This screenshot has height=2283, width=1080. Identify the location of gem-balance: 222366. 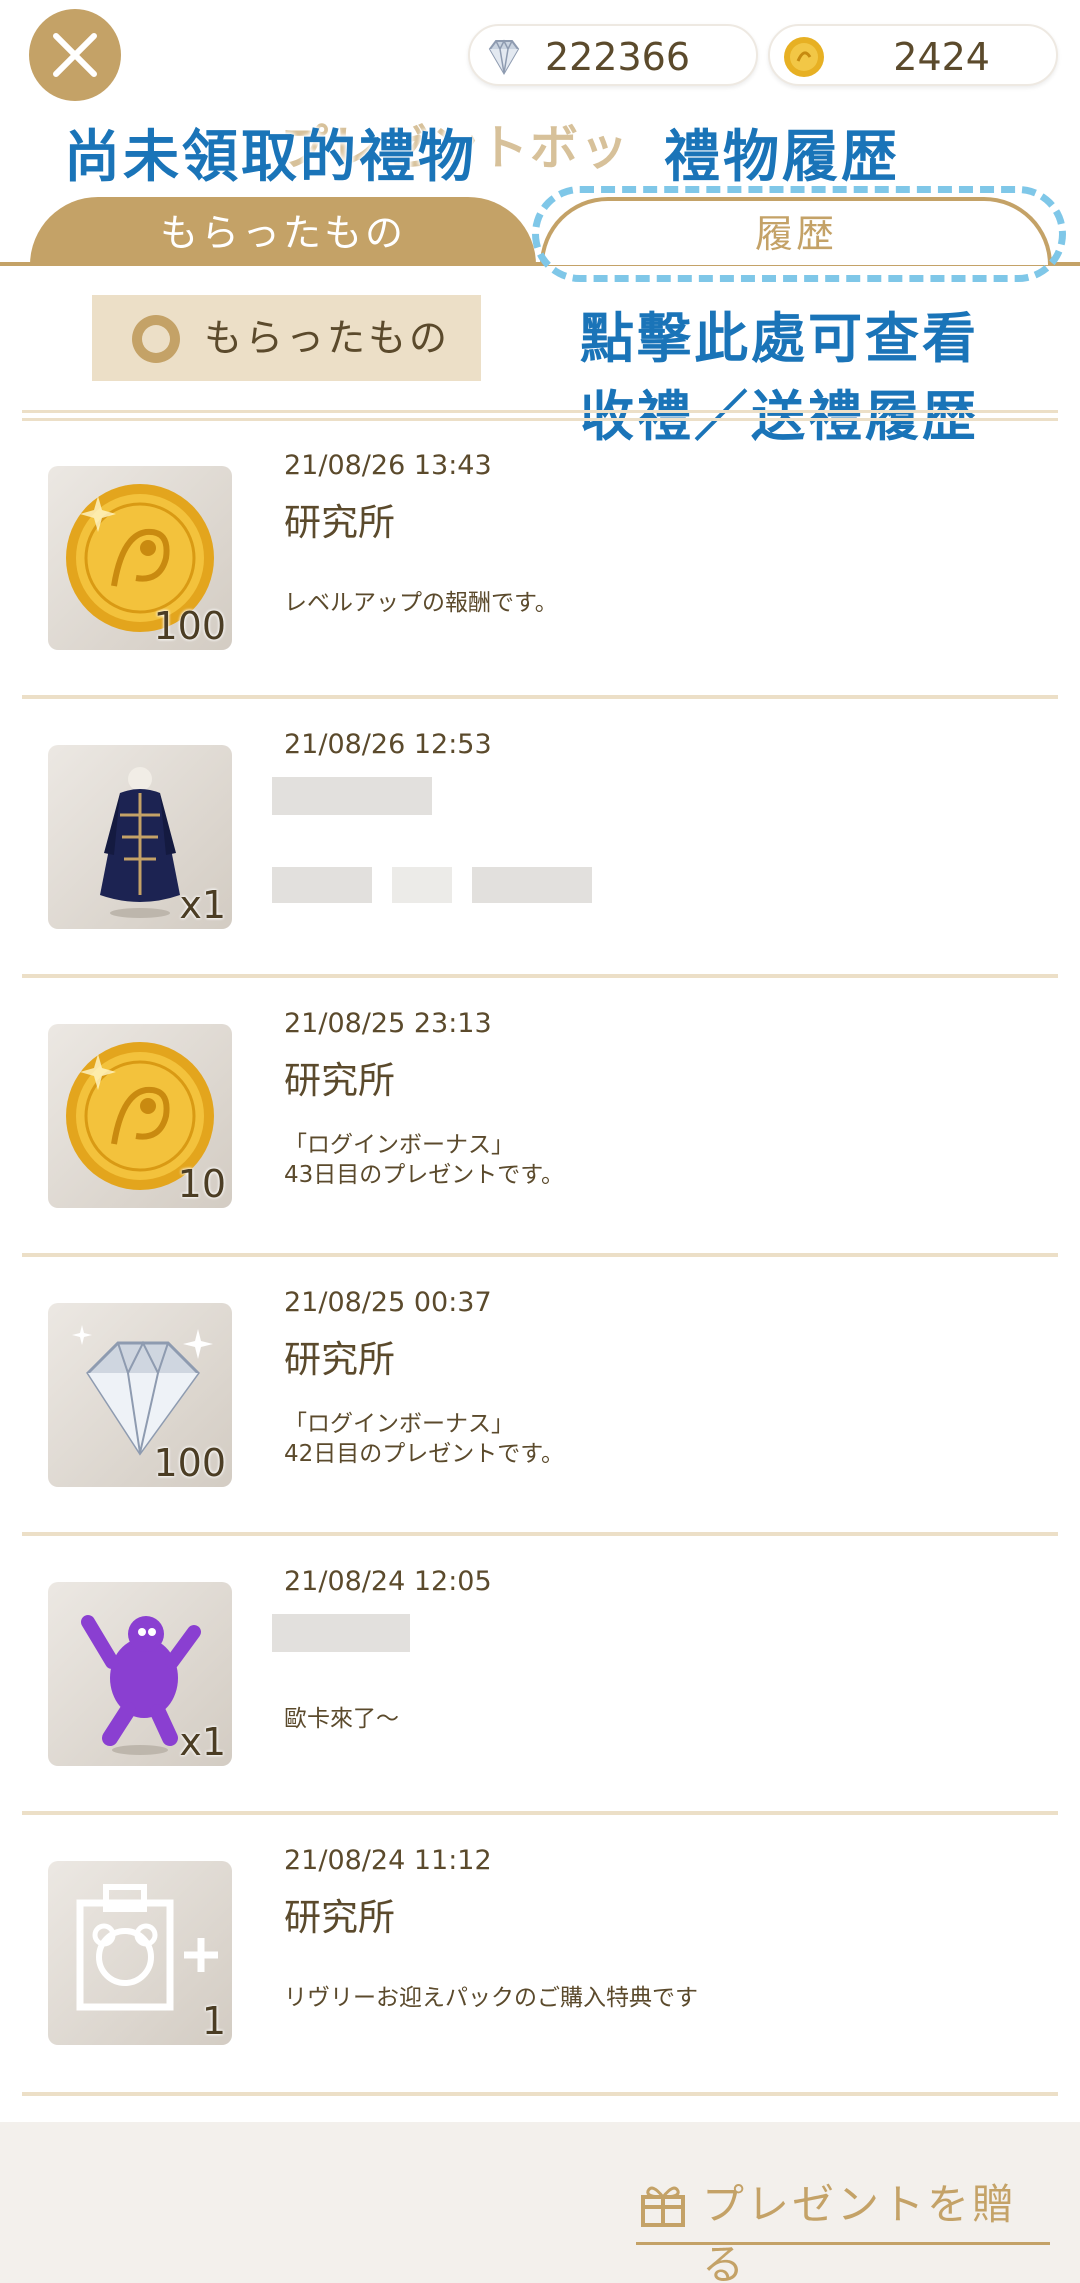
(613, 55).